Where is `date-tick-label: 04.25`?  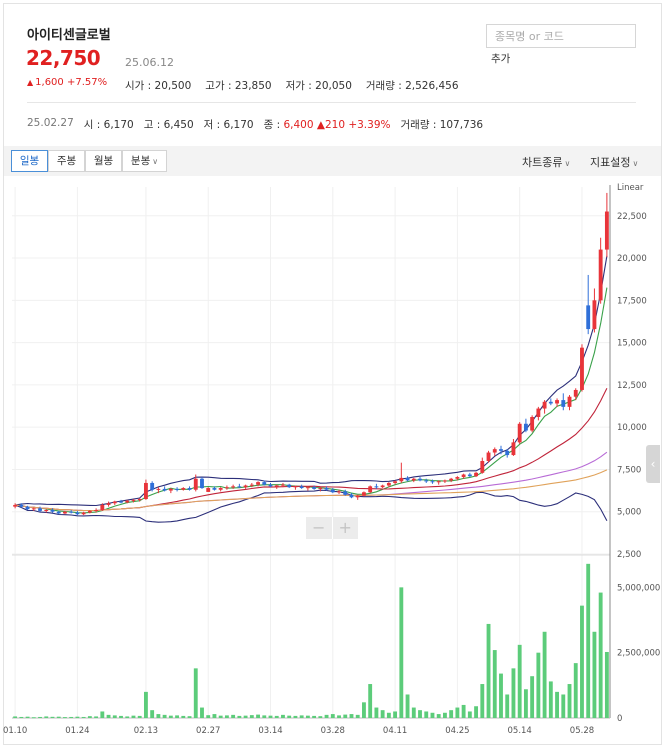 date-tick-label: 04.25 is located at coordinates (457, 731).